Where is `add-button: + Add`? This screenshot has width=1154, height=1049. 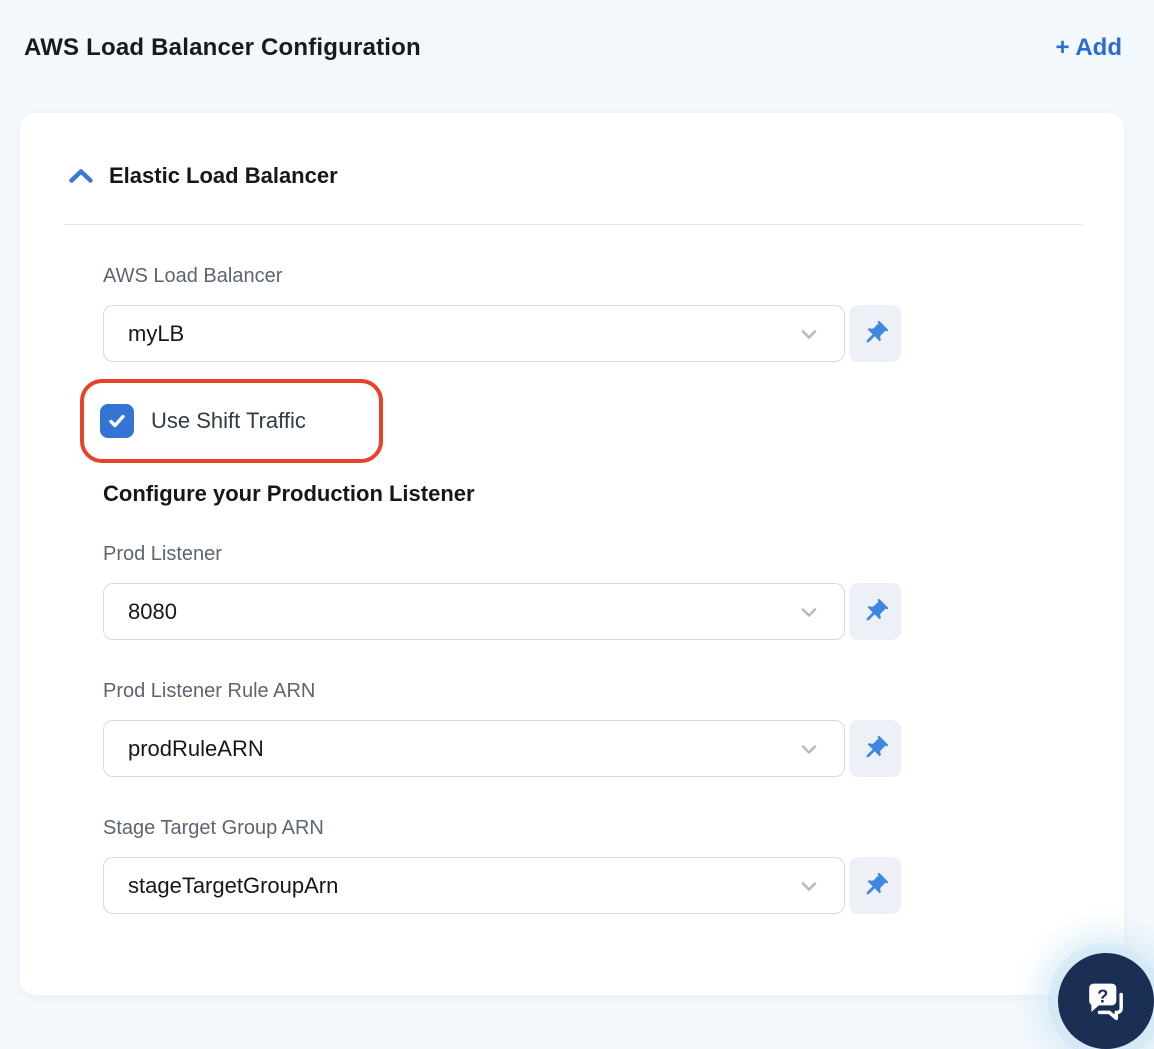 add-button: + Add is located at coordinates (1089, 47).